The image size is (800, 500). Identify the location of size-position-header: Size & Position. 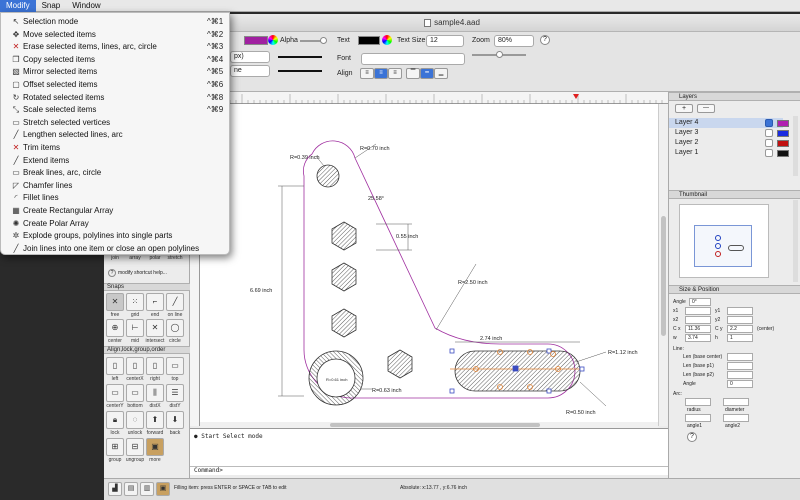
(734, 289).